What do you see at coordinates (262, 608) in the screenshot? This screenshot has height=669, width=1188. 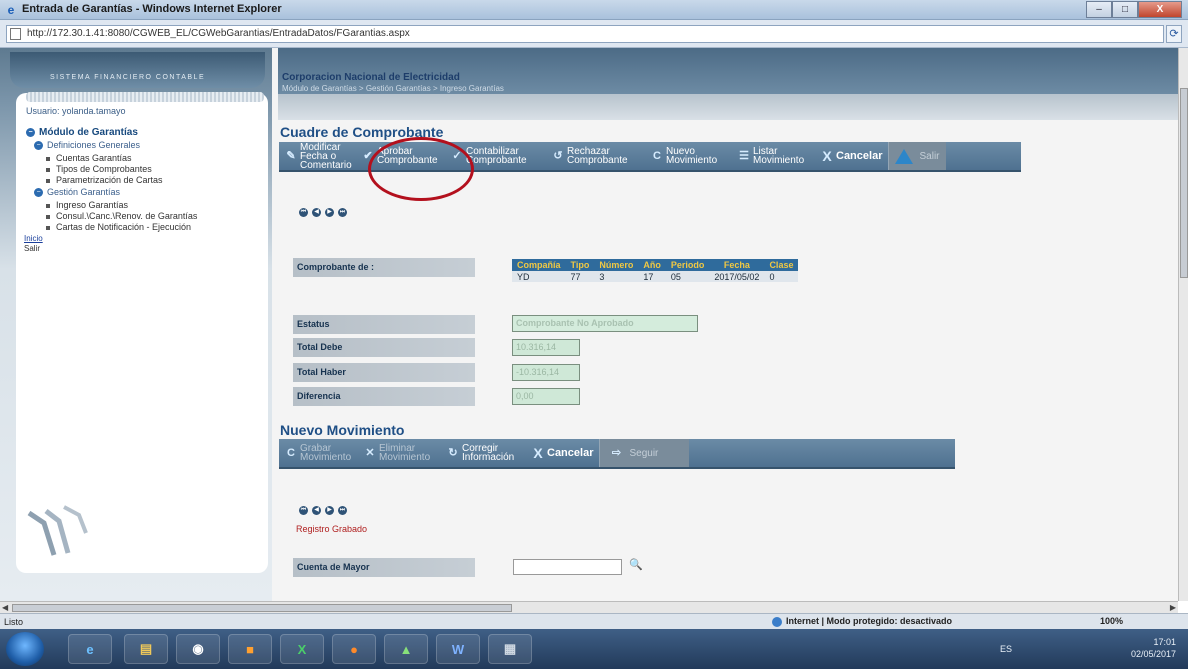 I see `hscroll-thumb` at bounding box center [262, 608].